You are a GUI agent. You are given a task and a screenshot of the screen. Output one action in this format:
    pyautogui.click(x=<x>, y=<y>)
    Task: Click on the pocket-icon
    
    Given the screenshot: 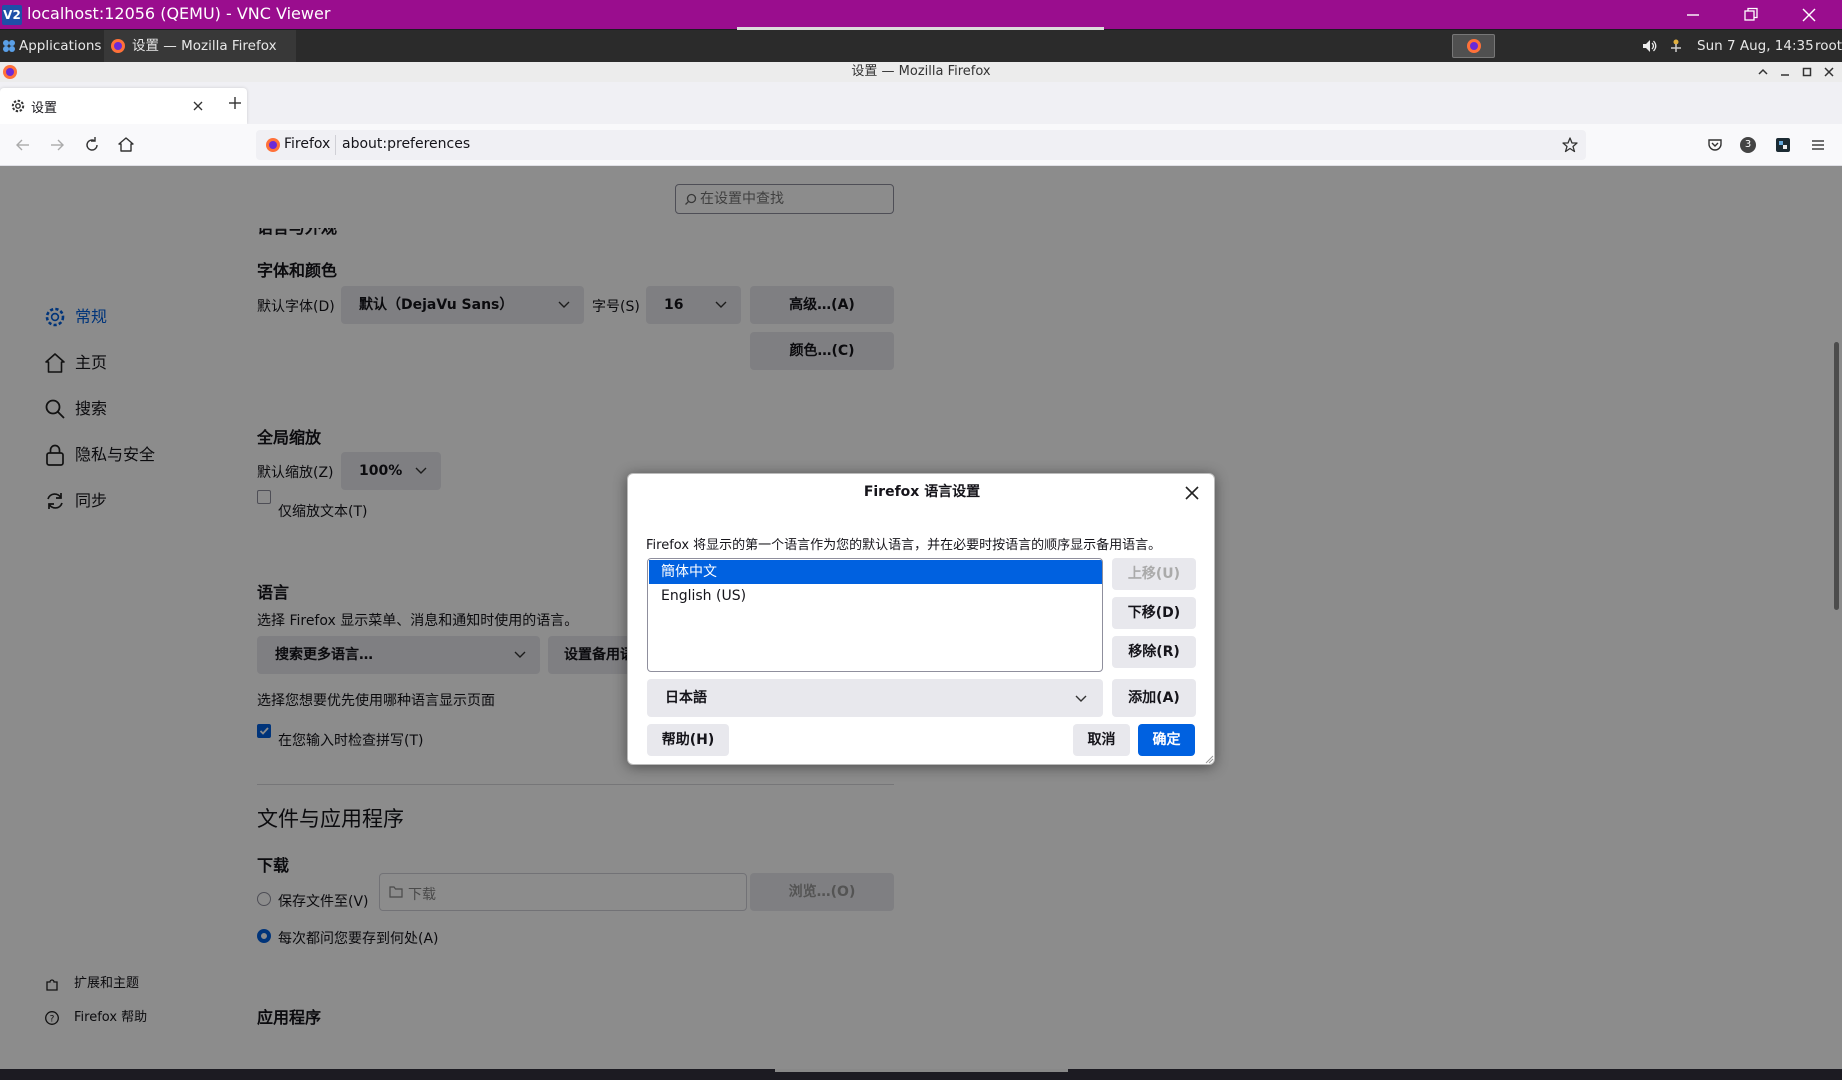 What is the action you would take?
    pyautogui.click(x=1715, y=145)
    